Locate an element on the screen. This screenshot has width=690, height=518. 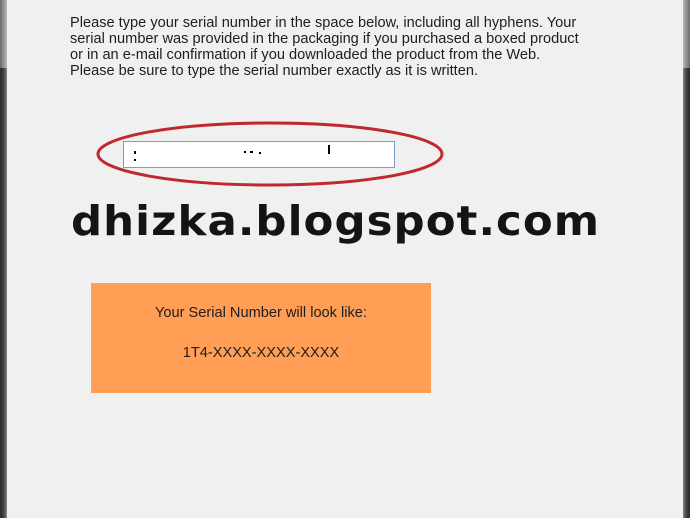
window-frame-left-top is located at coordinates (3, 34).